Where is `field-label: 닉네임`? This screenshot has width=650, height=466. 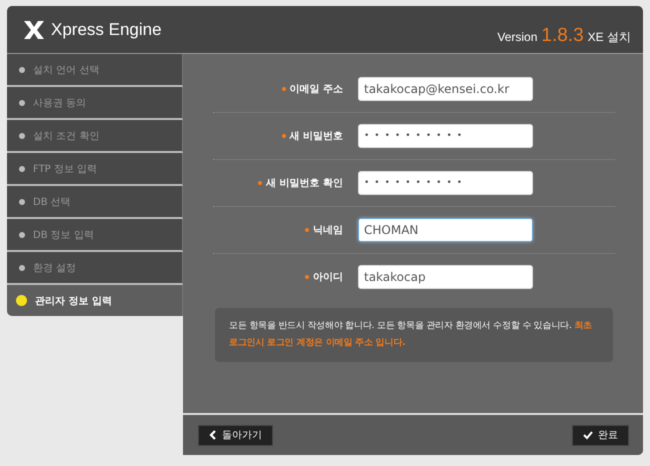
field-label: 닉네임 is located at coordinates (278, 230).